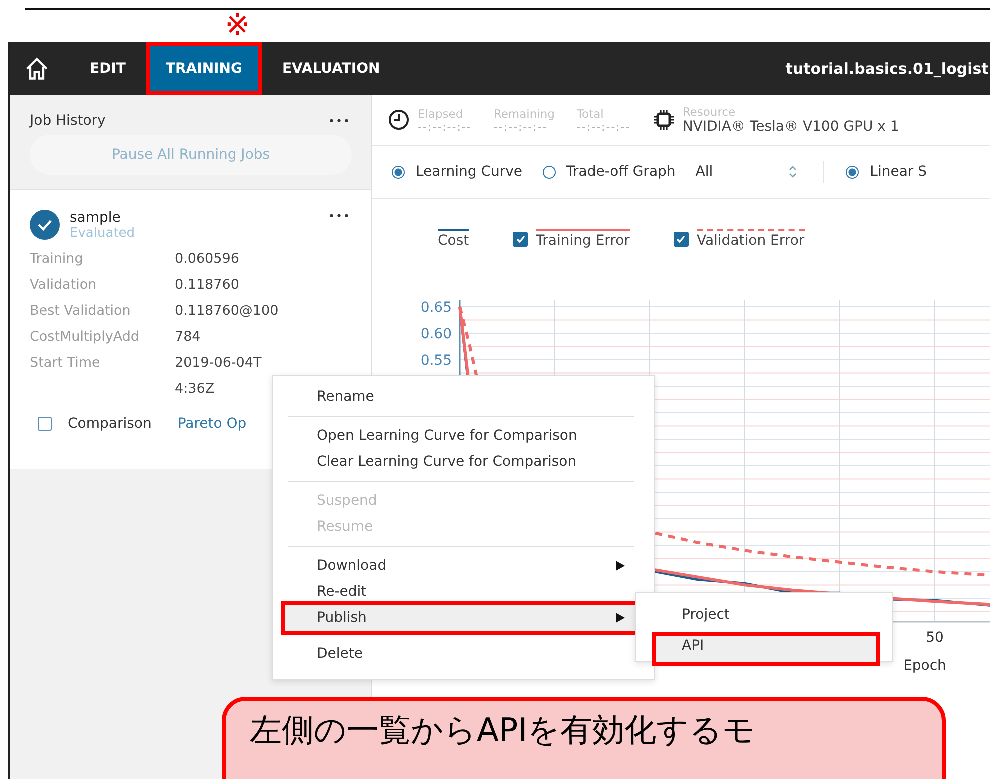  What do you see at coordinates (103, 233) in the screenshot?
I see `job-status: Evaluated` at bounding box center [103, 233].